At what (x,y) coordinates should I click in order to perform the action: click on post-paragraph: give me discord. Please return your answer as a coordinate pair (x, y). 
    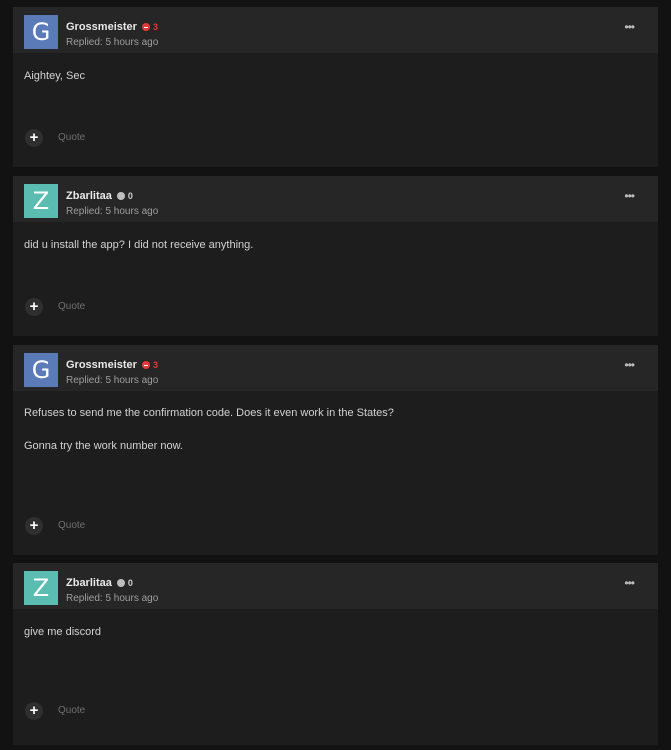
    Looking at the image, I should click on (63, 632).